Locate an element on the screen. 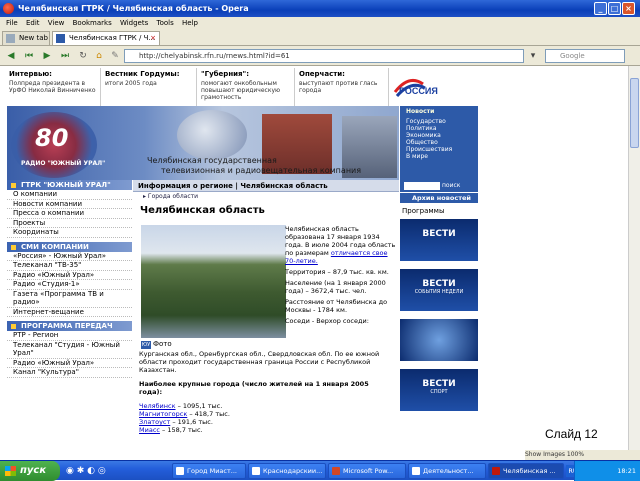  sidebar-link: Телеканал "ТВ-35" is located at coordinates (69, 266).